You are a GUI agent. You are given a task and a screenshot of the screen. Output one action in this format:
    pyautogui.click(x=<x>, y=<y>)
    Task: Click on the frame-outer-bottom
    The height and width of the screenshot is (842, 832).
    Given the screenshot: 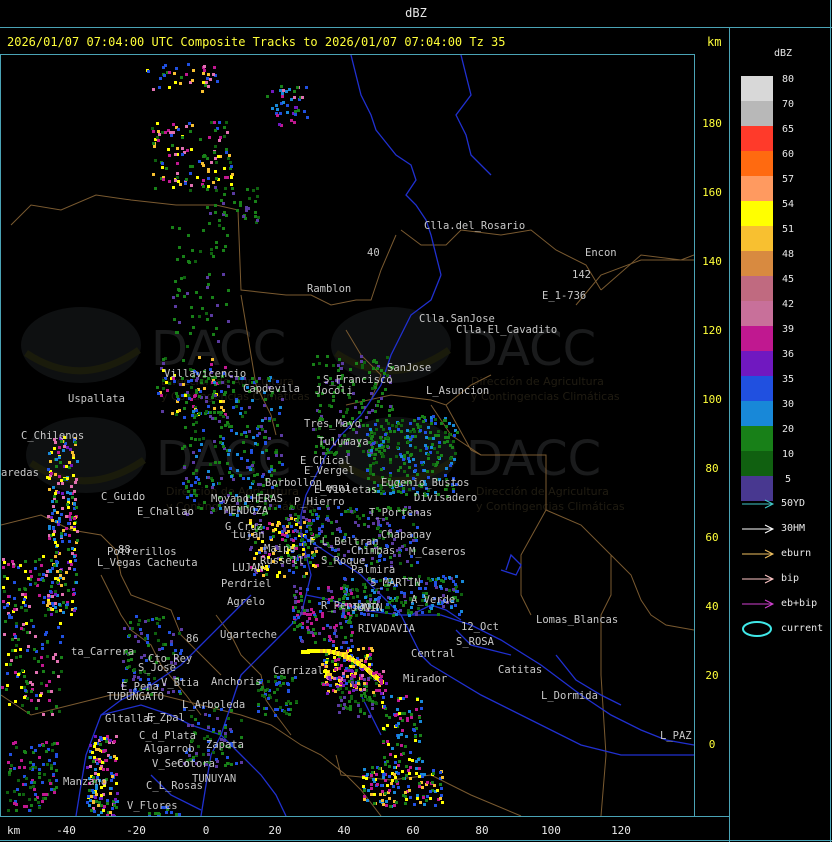 What is the action you would take?
    pyautogui.click(x=416, y=840)
    